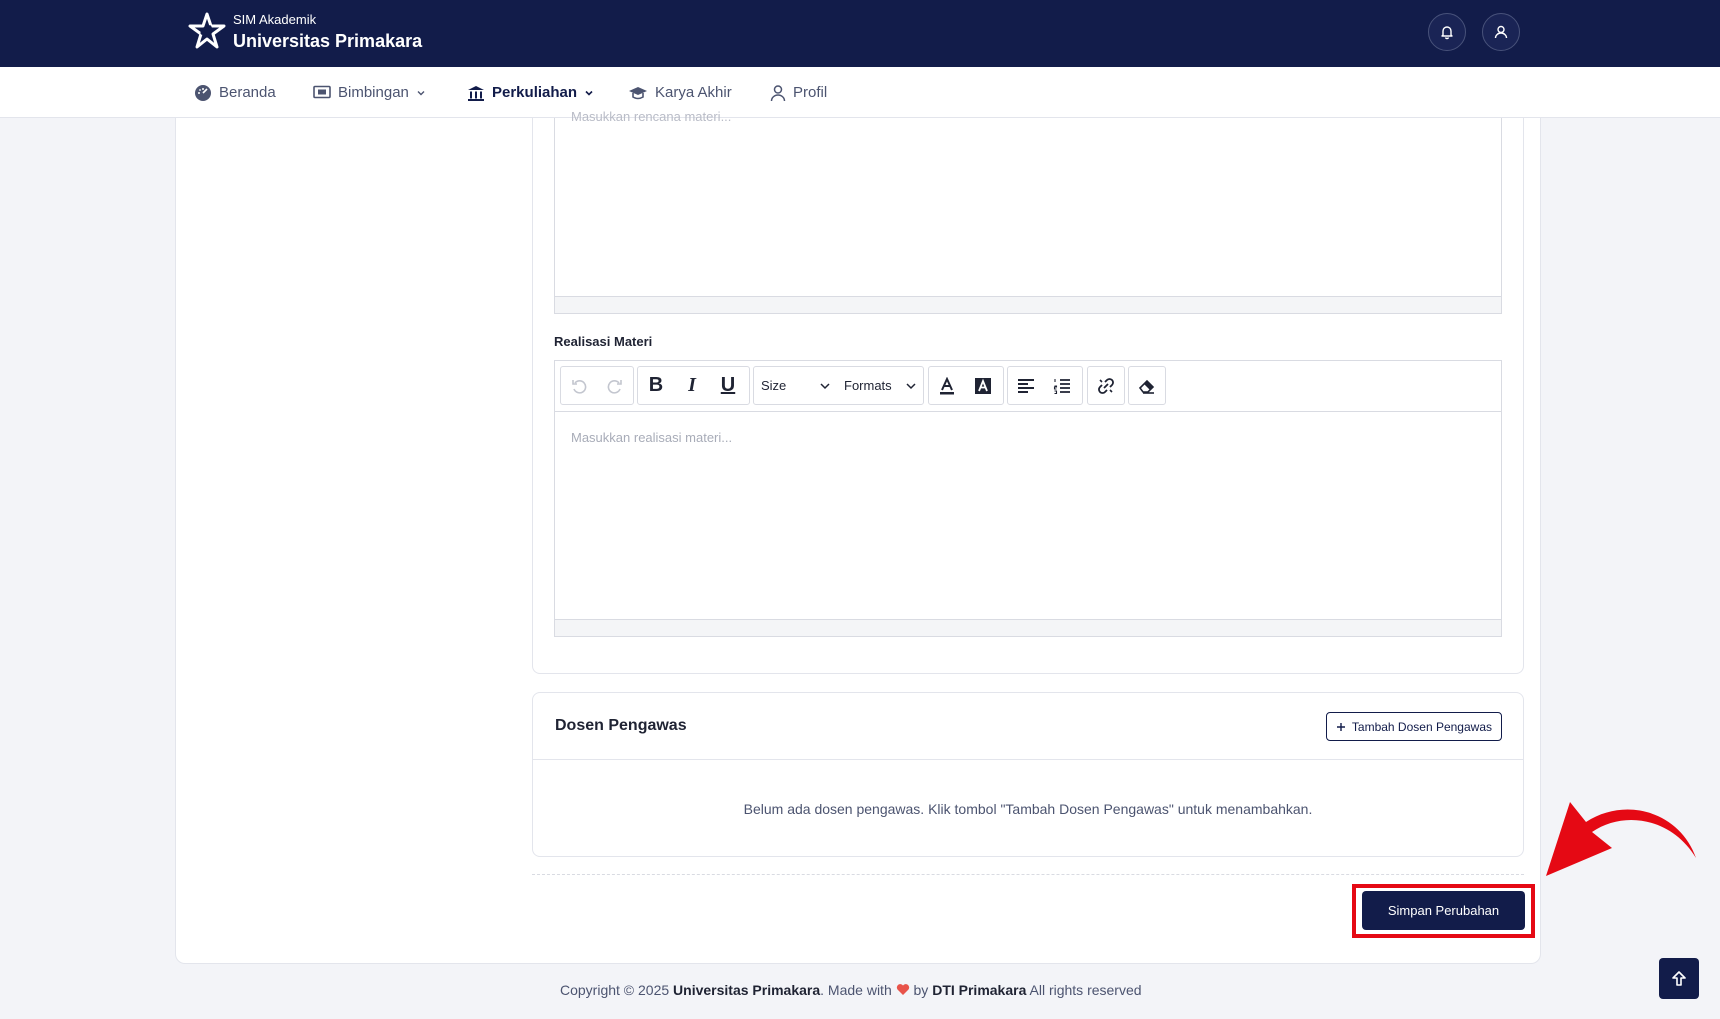 The image size is (1720, 1019). I want to click on dosen-pengawas-title: Dosen Pengawas, so click(621, 725).